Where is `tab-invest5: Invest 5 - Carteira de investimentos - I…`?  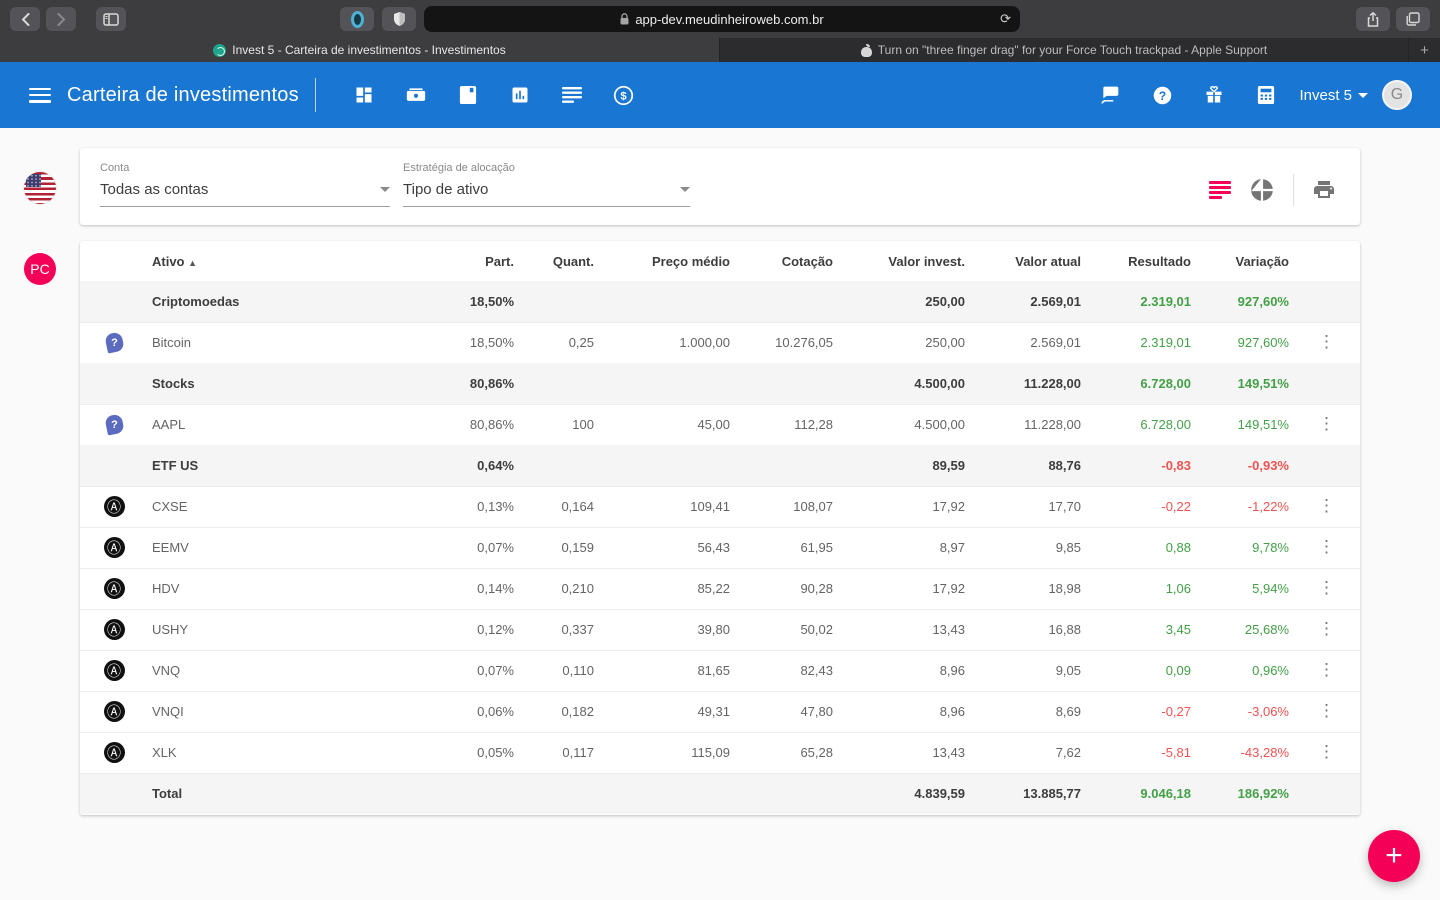
tab-invest5: Invest 5 - Carteira de investimentos - I… is located at coordinates (359, 50).